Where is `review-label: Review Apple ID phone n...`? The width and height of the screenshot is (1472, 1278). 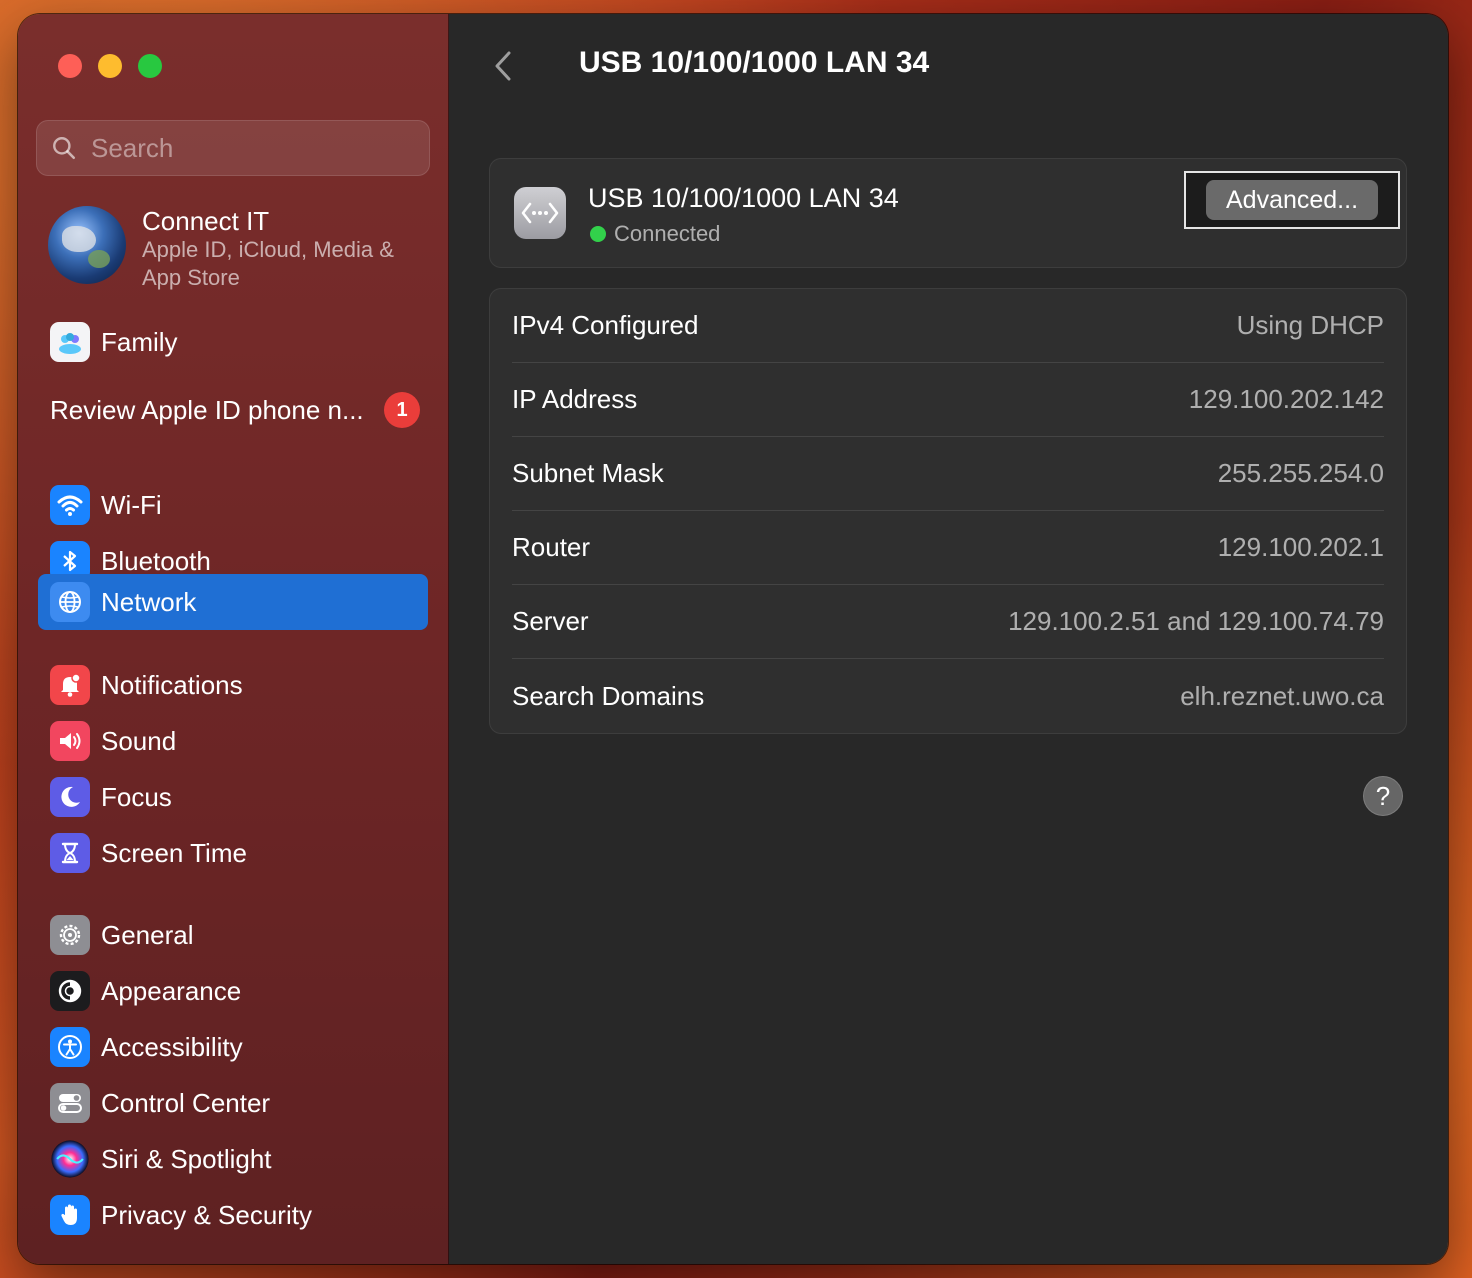
review-label: Review Apple ID phone n... is located at coordinates (207, 409).